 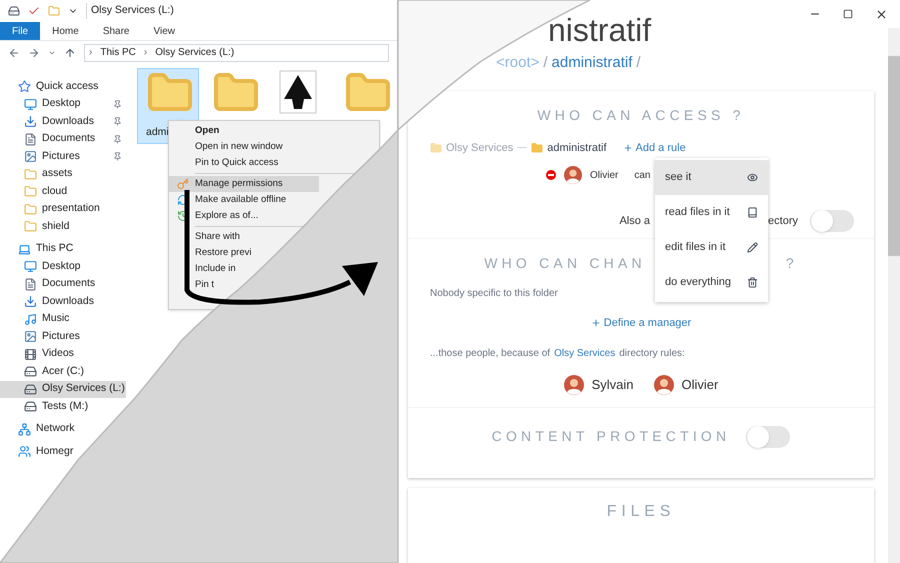 I want to click on music-note-icon, so click(x=30, y=319).